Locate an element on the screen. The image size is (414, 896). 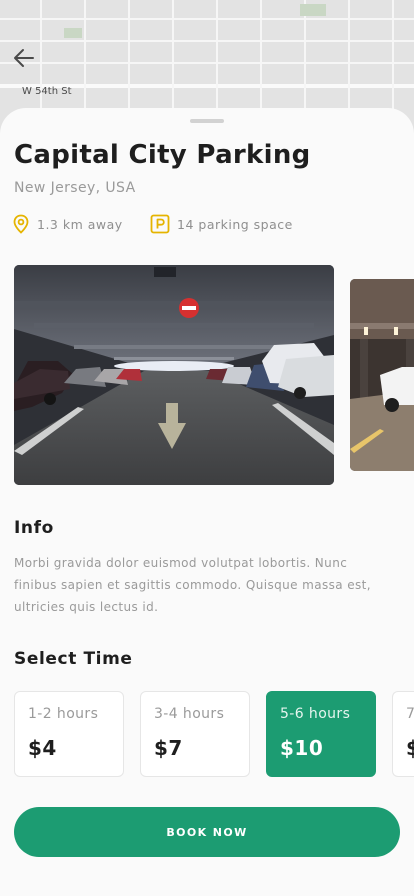
parking-spaces-info: 14 parking space is located at coordinates (221, 224).